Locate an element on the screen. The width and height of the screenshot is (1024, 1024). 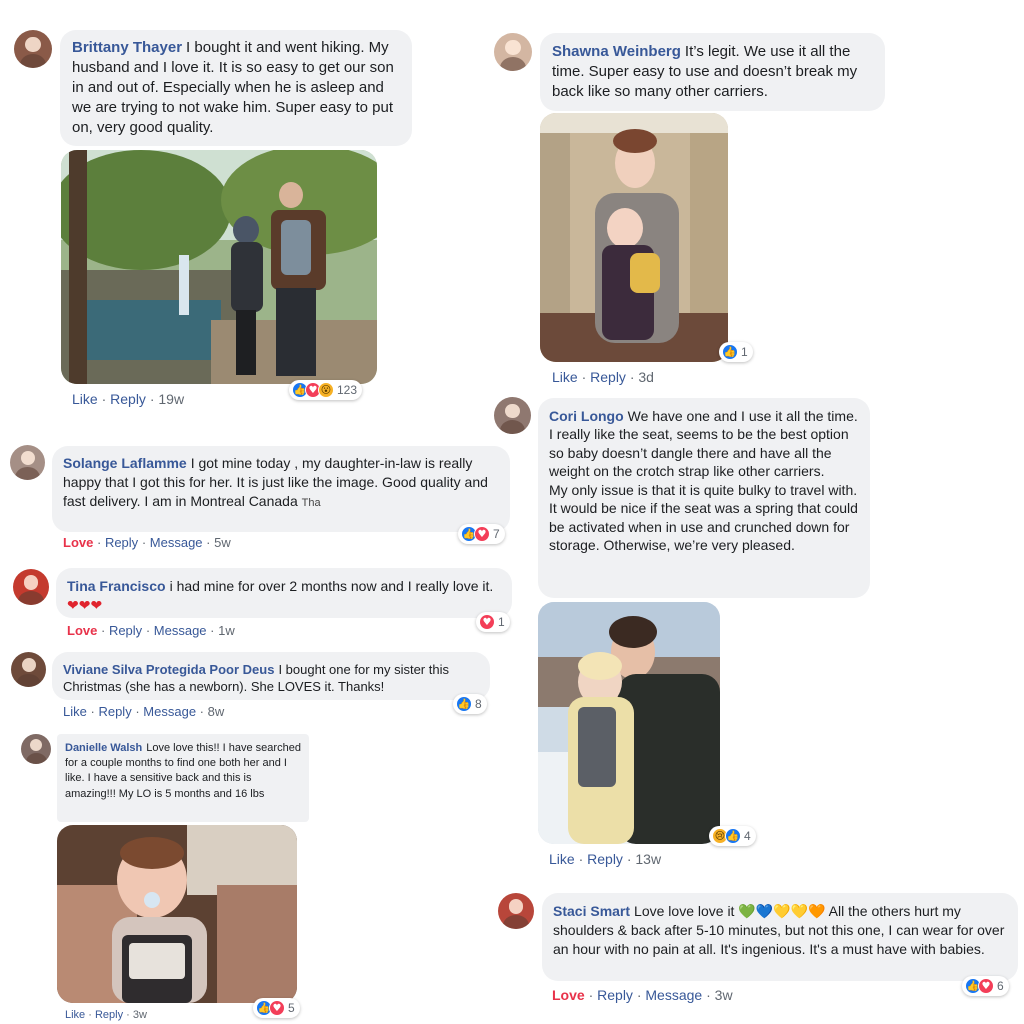
comment-author: Brittany Thayer is located at coordinates (127, 47).